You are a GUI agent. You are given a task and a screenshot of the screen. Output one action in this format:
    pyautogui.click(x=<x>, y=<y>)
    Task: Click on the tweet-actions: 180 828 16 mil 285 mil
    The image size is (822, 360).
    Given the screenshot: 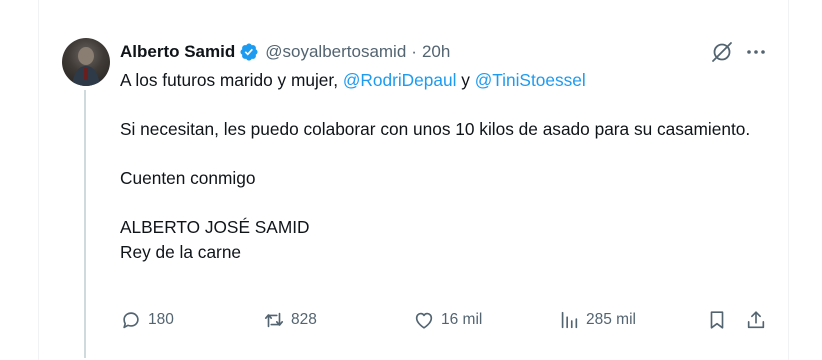 What is the action you would take?
    pyautogui.click(x=411, y=320)
    